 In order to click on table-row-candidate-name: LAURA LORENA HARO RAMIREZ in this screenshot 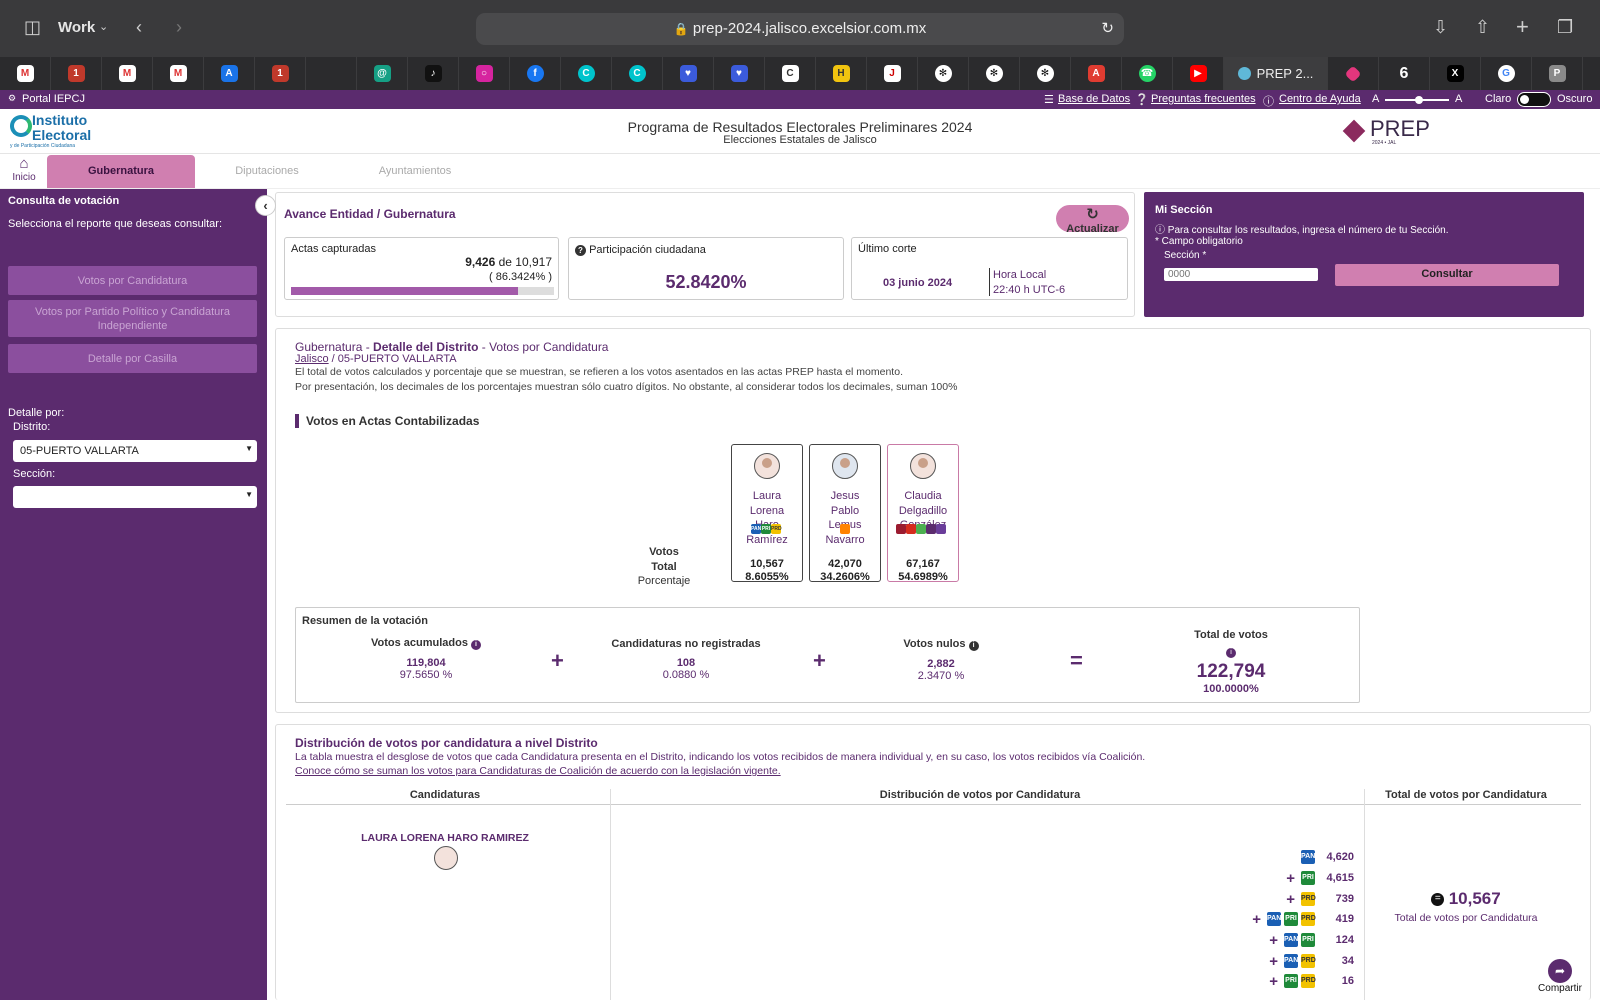, I will do `click(445, 838)`.